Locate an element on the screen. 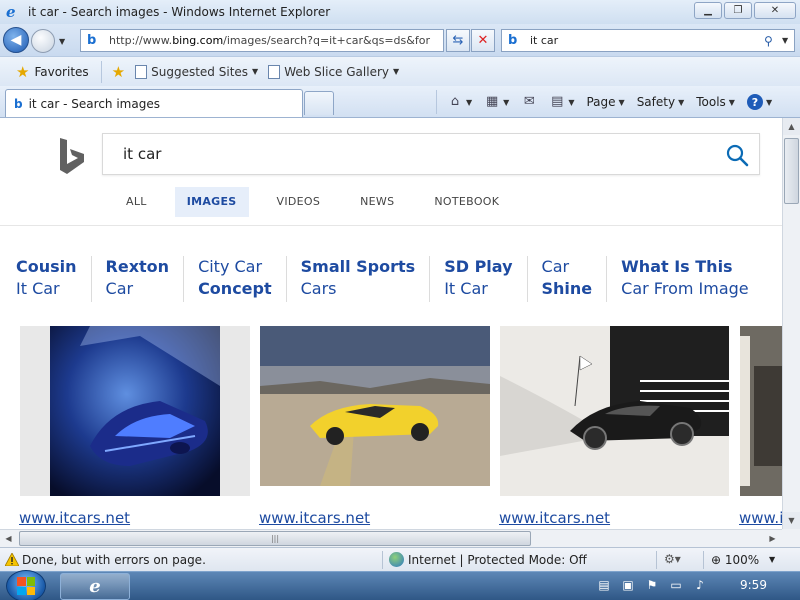  action-center-flag-icon: ⚑ is located at coordinates (652, 585).